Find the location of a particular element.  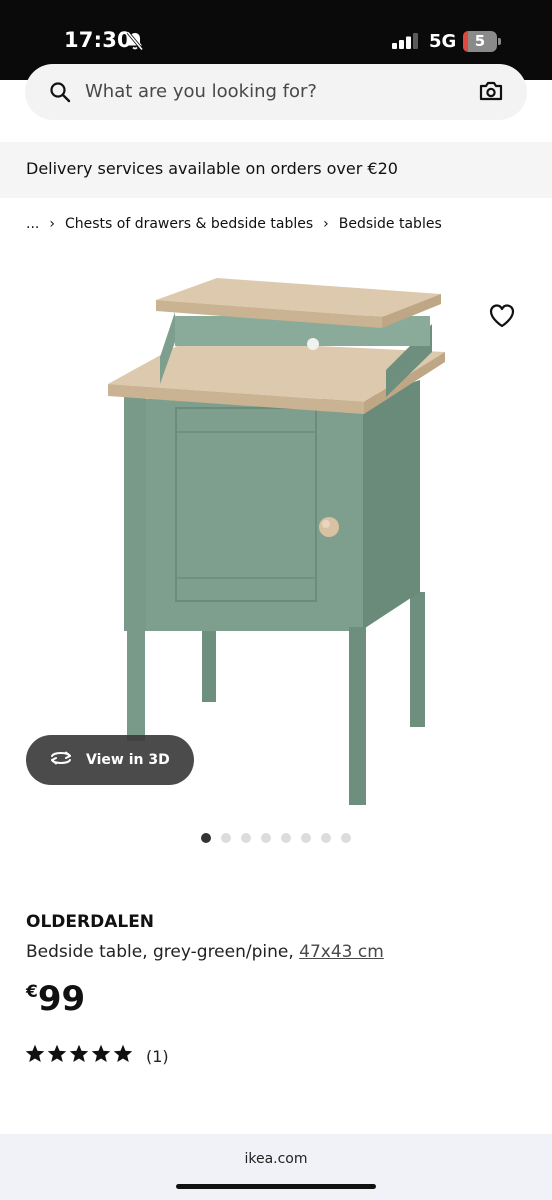

product-rating: (1) is located at coordinates (97, 1055).